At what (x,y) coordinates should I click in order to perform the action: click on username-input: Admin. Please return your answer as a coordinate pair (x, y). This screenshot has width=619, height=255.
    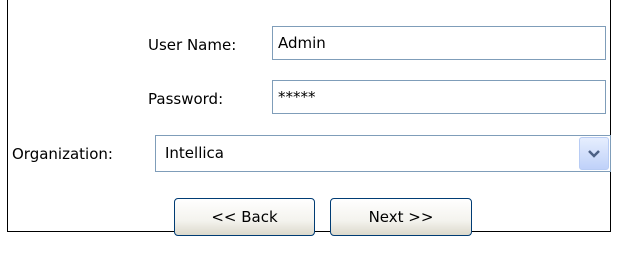
    Looking at the image, I should click on (439, 43).